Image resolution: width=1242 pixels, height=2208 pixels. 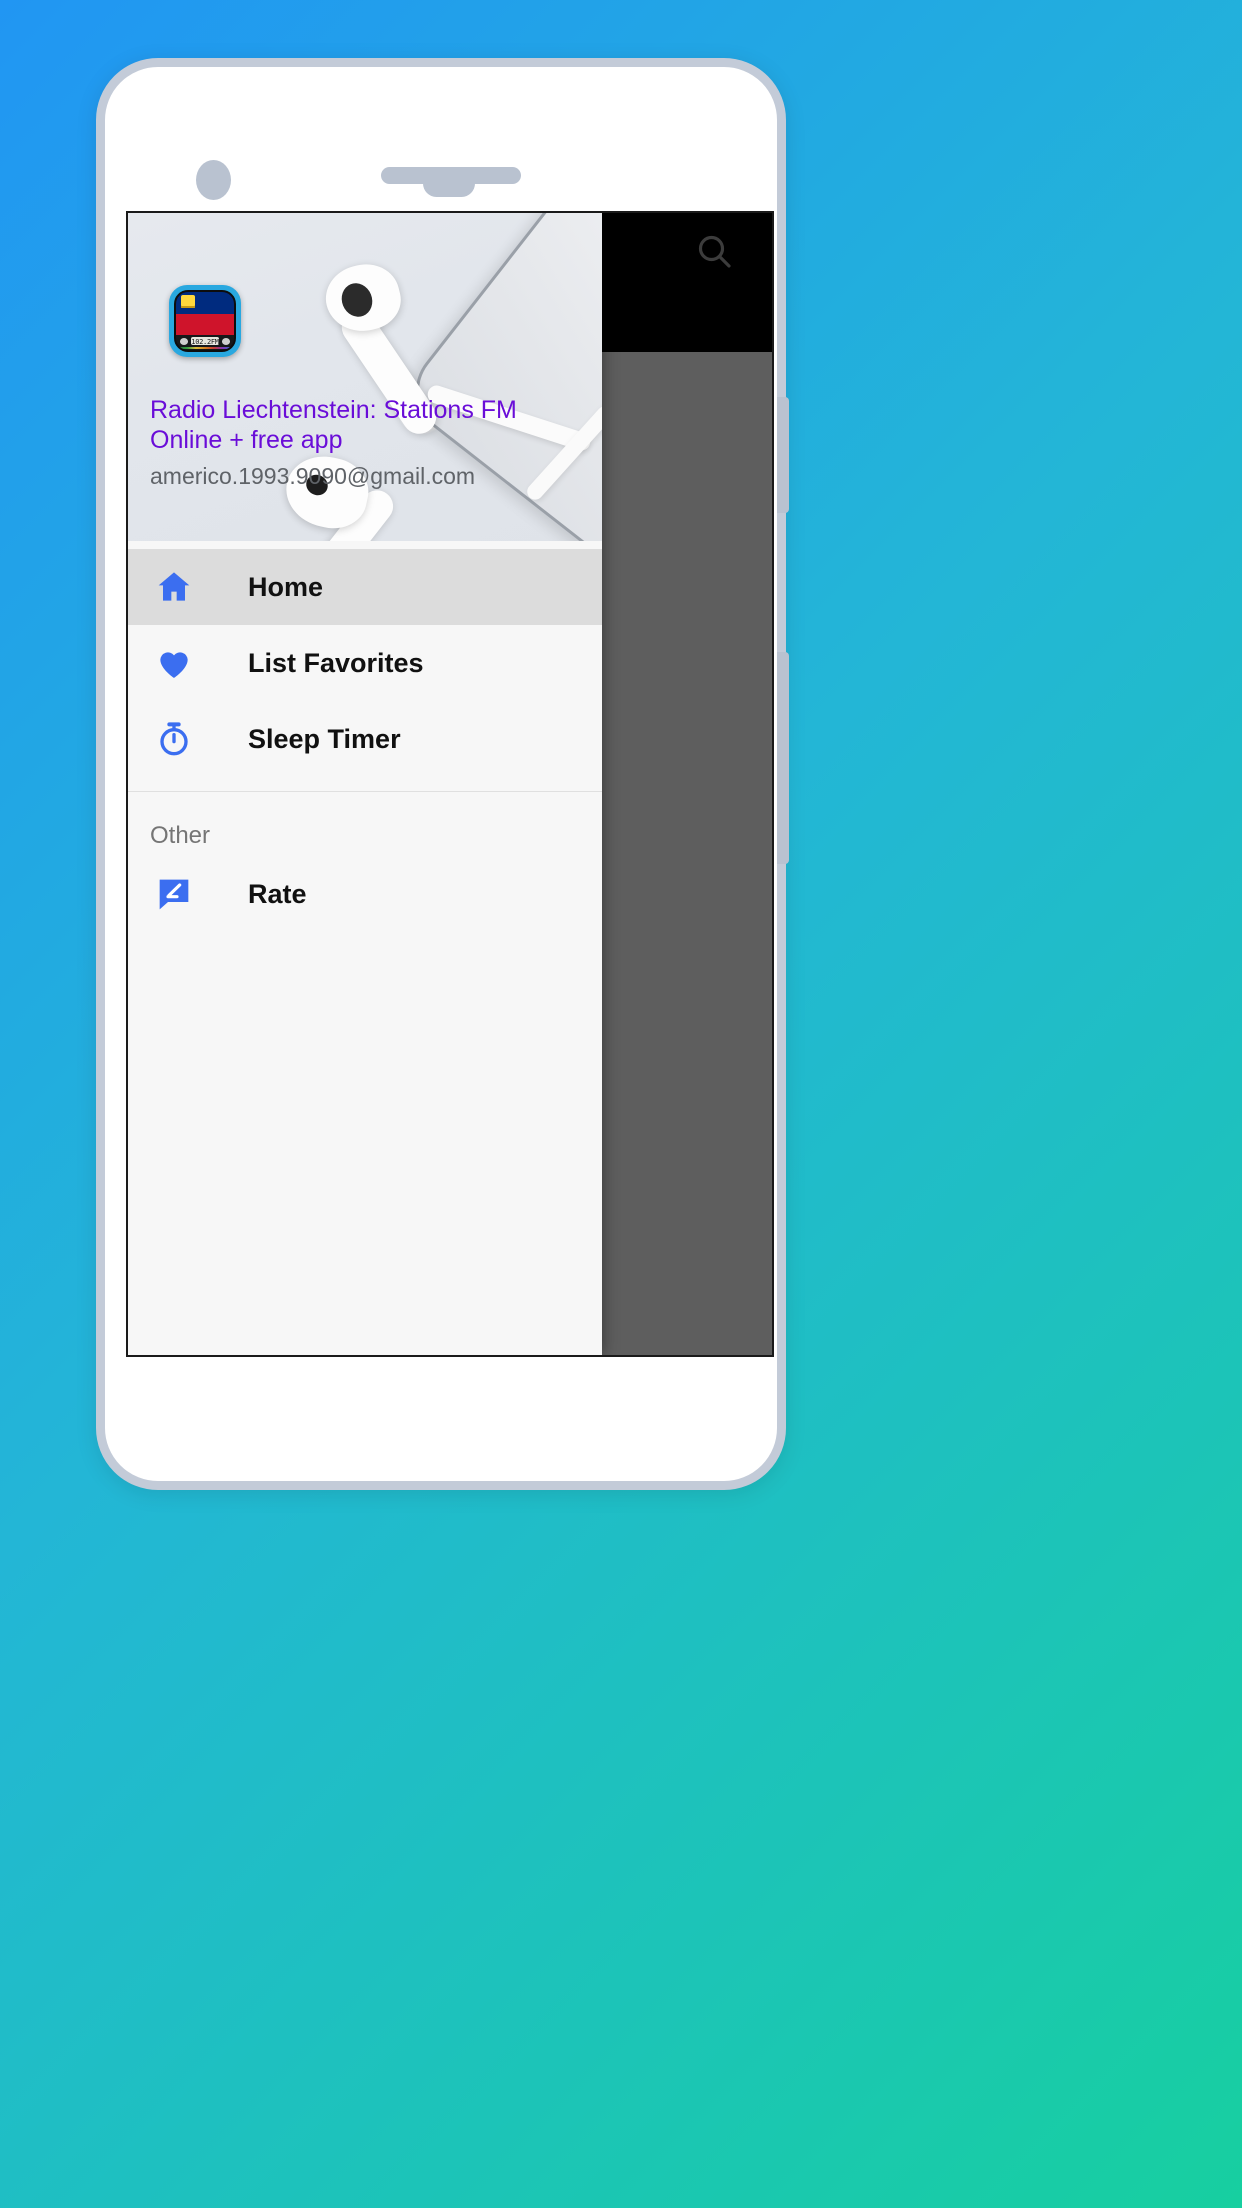 I want to click on sidebar-item-home: Home, so click(x=365, y=587).